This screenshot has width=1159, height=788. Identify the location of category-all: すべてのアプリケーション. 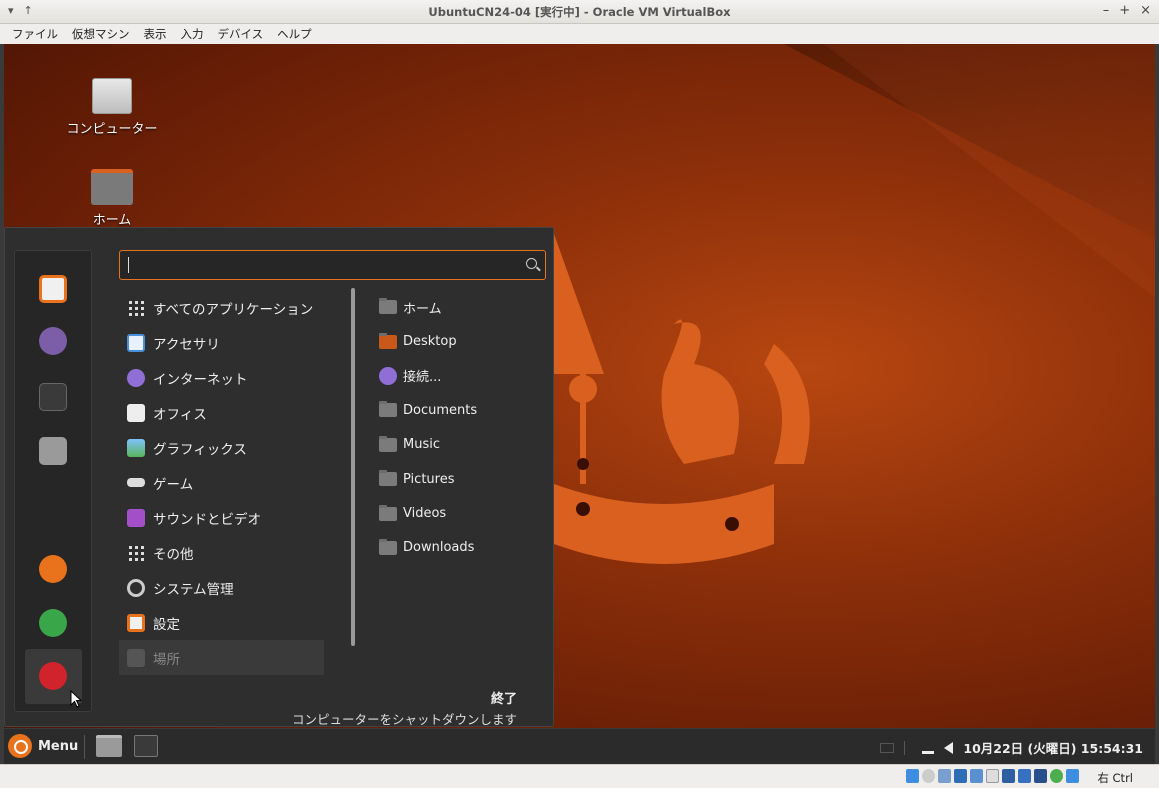
(221, 307).